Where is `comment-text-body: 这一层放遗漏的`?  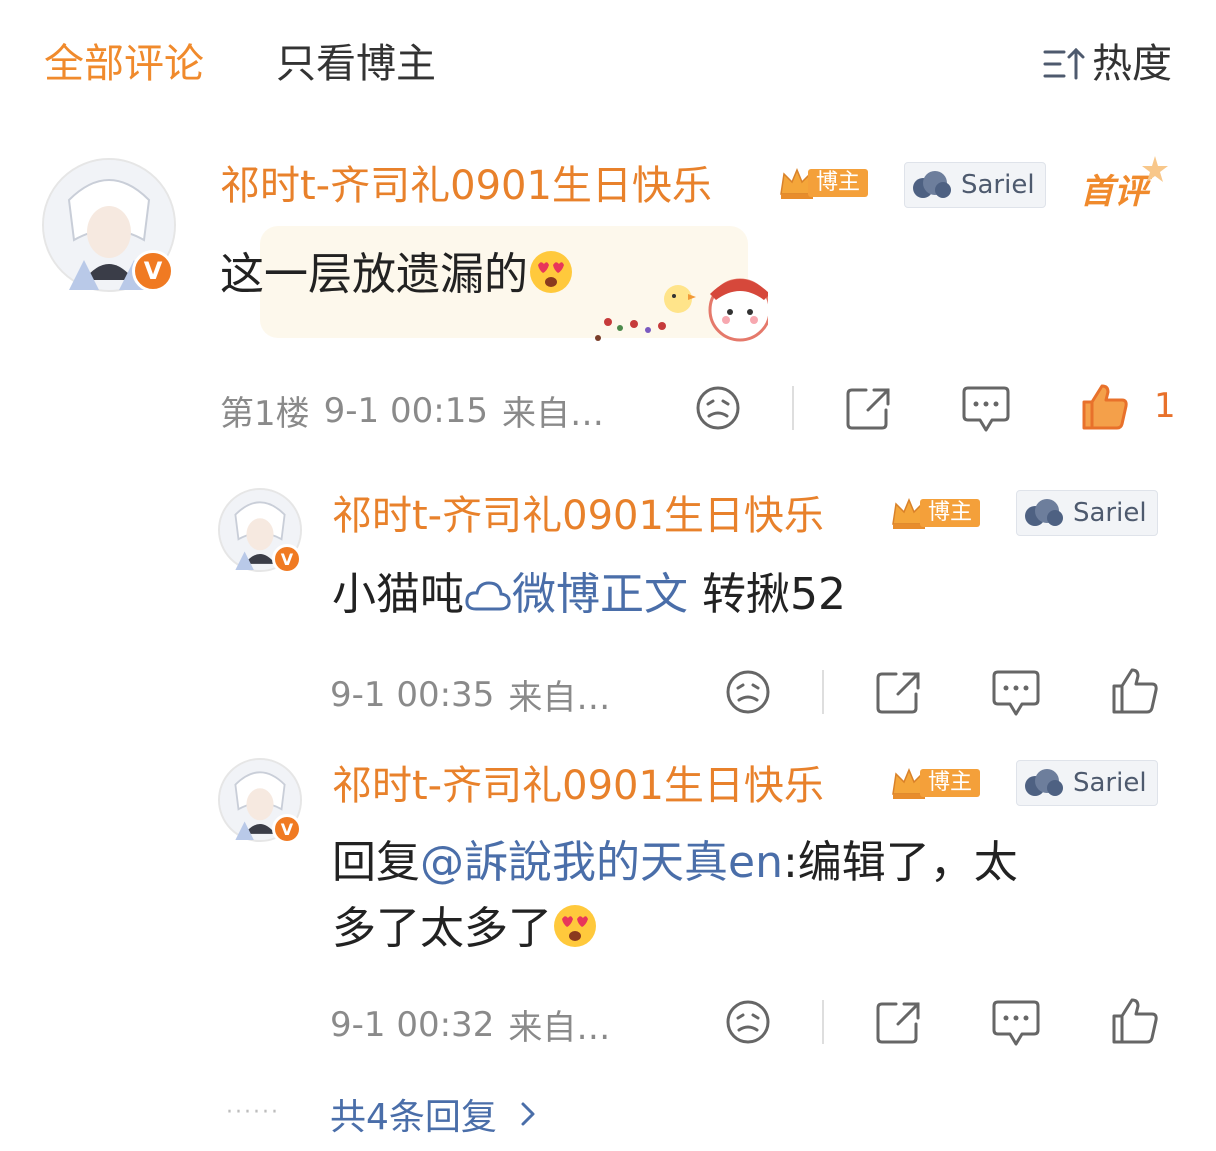
comment-text-body: 这一层放遗漏的 is located at coordinates (374, 274).